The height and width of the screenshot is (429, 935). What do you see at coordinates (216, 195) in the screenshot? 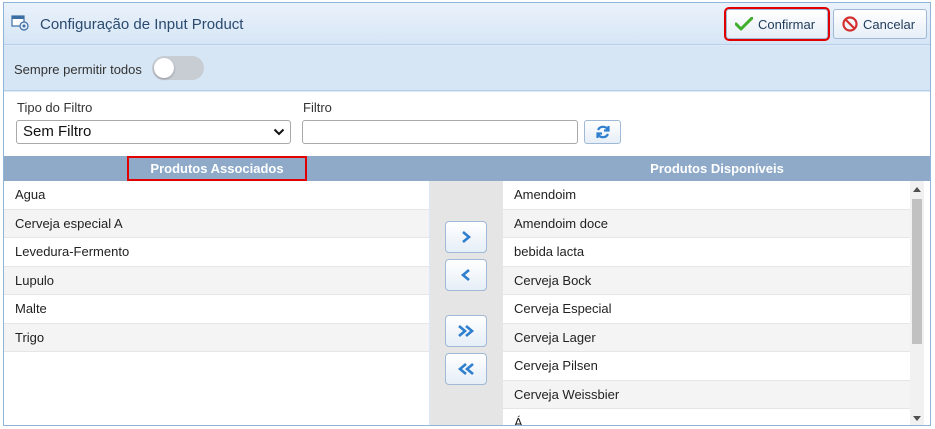
I see `list-item: Agua` at bounding box center [216, 195].